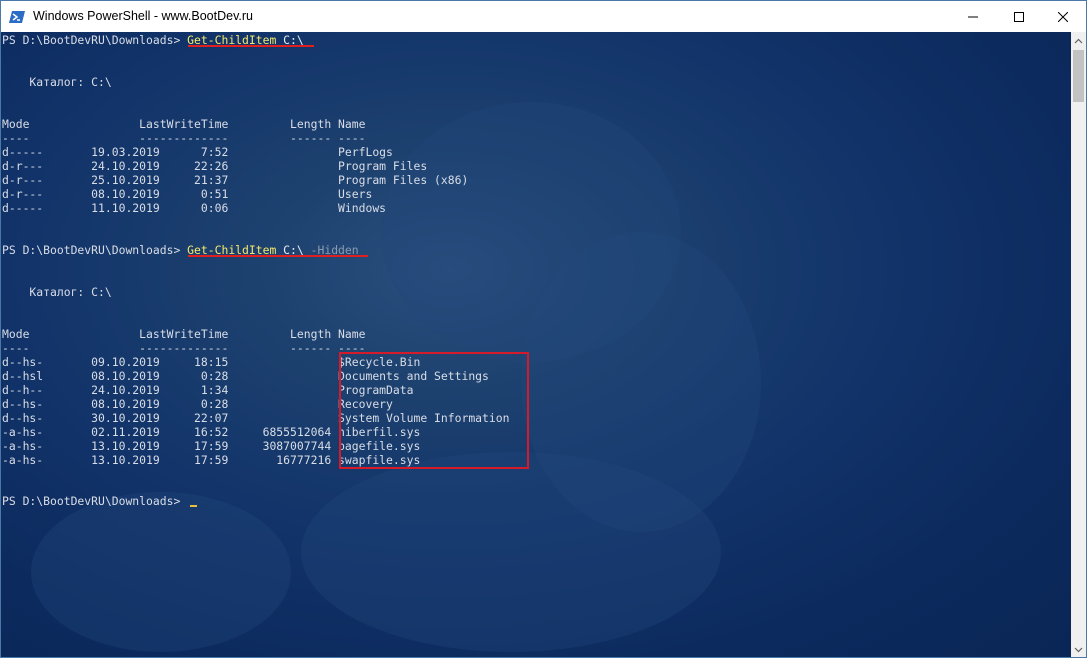 The width and height of the screenshot is (1087, 658). I want to click on text-cursor, so click(193, 506).